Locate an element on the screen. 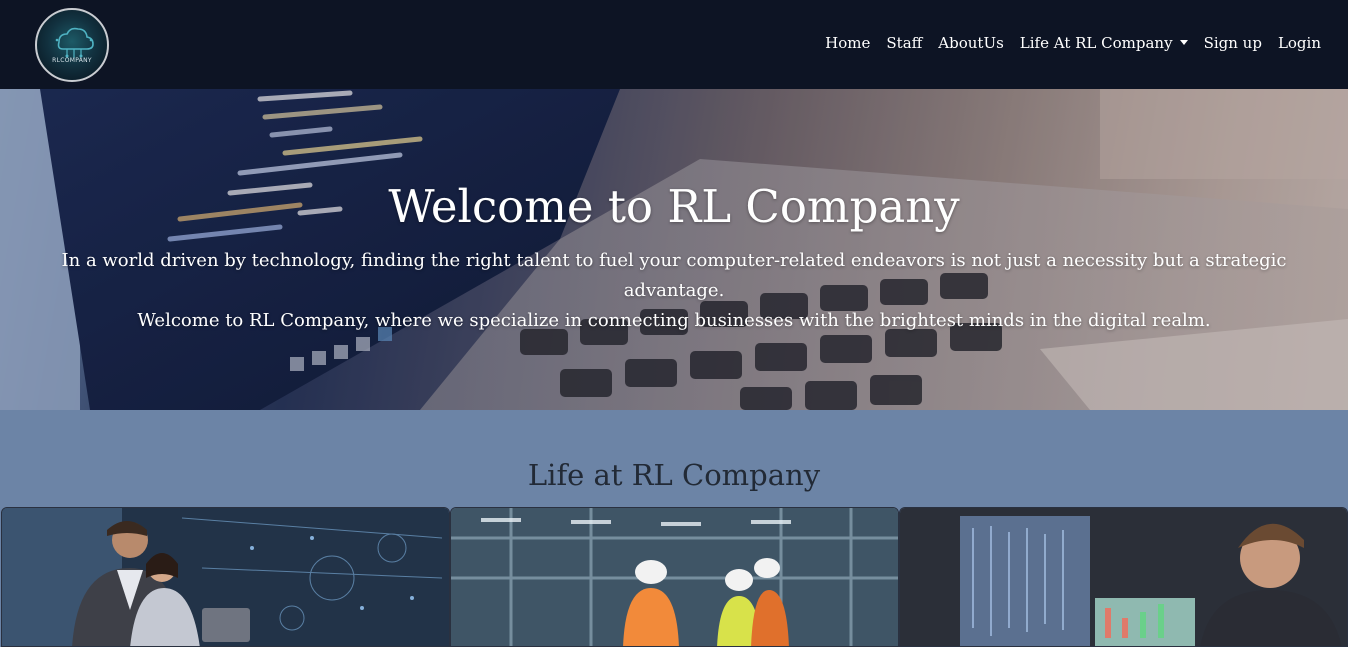  team-datacenter-image is located at coordinates (225, 577).